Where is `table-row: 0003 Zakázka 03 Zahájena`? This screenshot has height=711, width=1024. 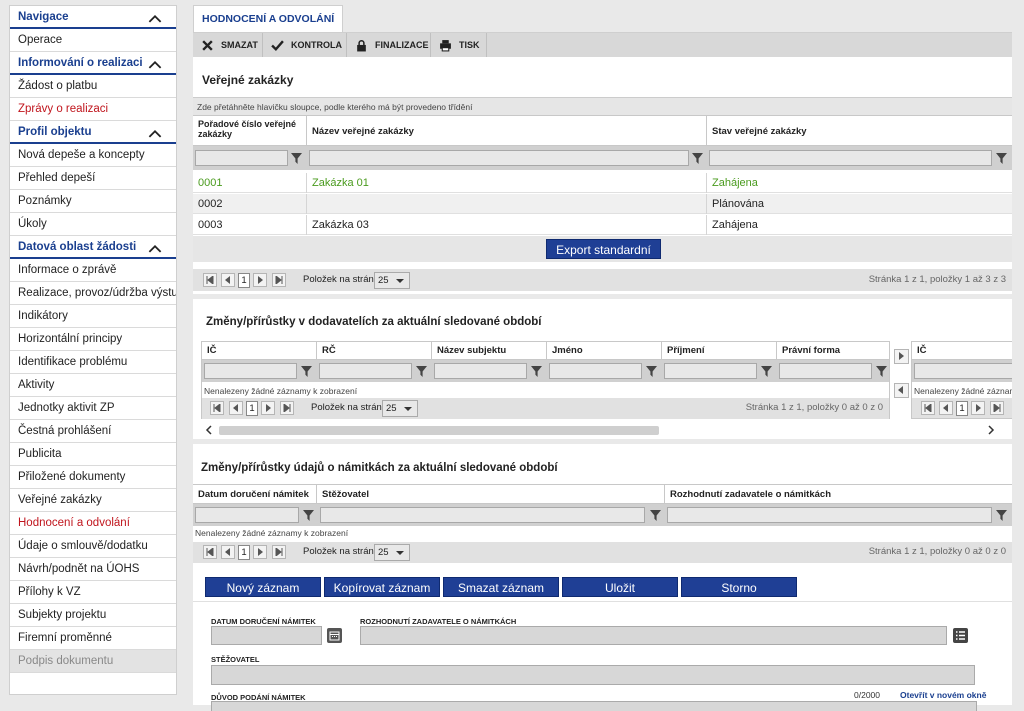 table-row: 0003 Zakázka 03 Zahájena is located at coordinates (602, 225).